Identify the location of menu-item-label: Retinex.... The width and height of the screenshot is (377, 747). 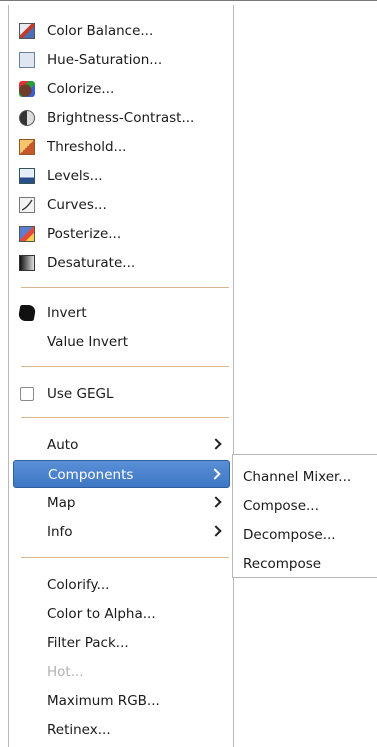
(79, 730).